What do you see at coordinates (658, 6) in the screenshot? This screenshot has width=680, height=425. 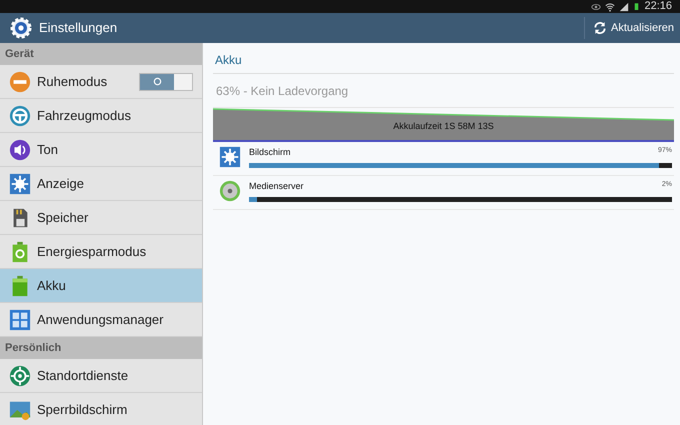 I see `clock: 22:16` at bounding box center [658, 6].